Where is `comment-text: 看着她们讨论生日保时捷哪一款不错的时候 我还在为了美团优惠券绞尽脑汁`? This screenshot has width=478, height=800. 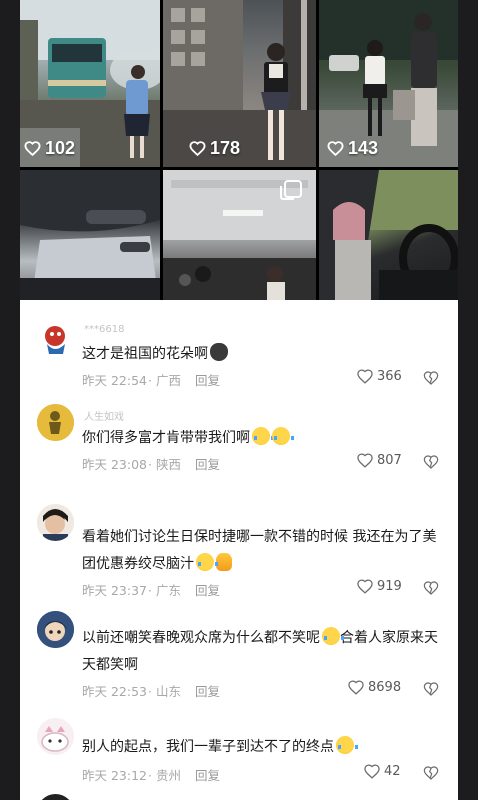
comment-text: 看着她们讨论生日保时捷哪一款不错的时候 我还在为了美团优惠券绞尽脑汁 is located at coordinates (259, 550).